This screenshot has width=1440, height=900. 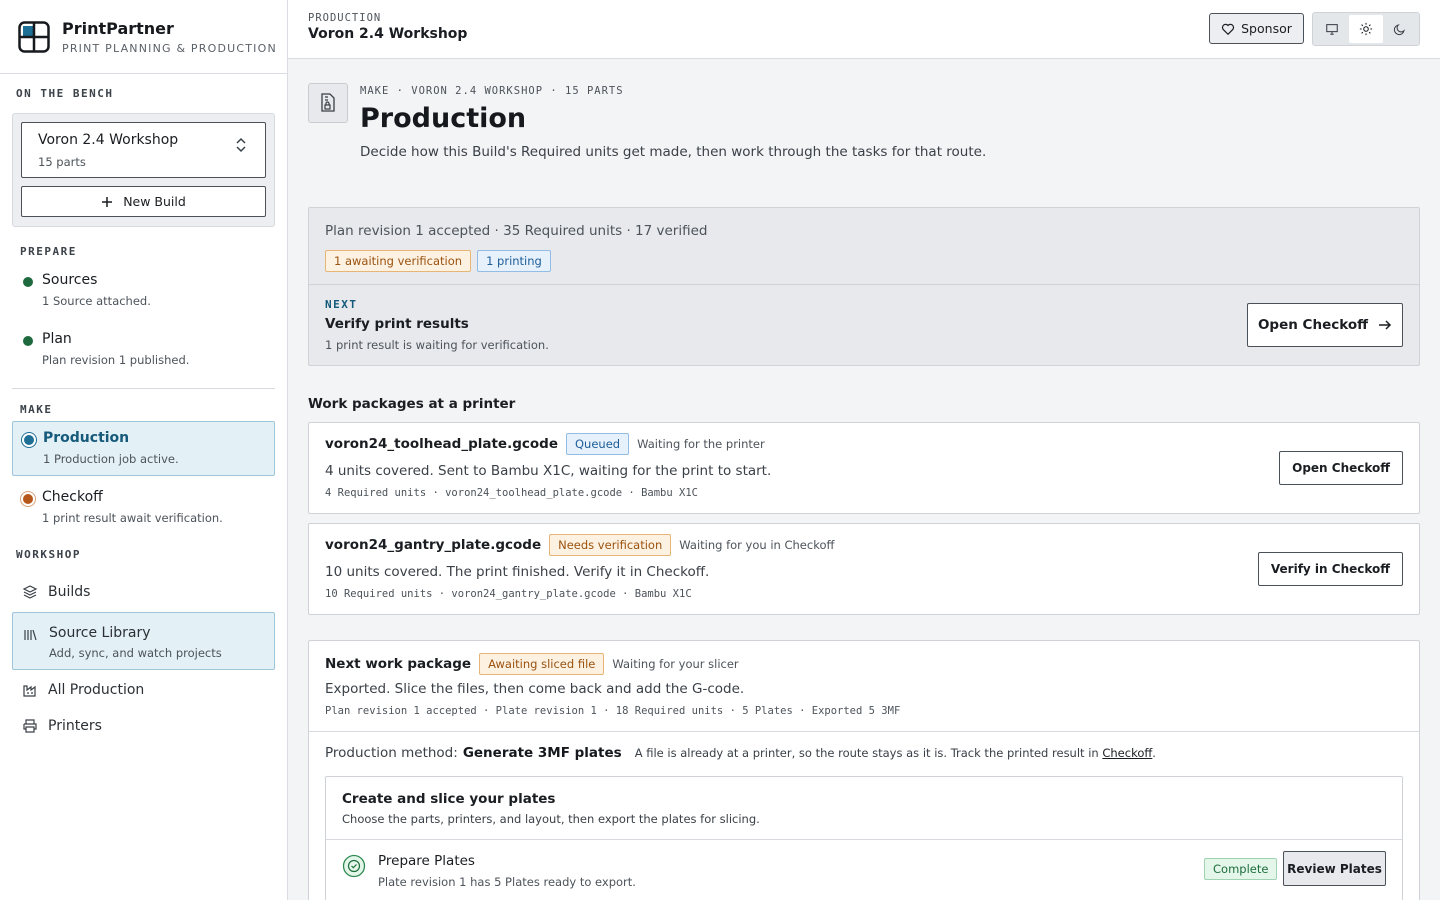 I want to click on build-parts: 15 parts, so click(x=62, y=162).